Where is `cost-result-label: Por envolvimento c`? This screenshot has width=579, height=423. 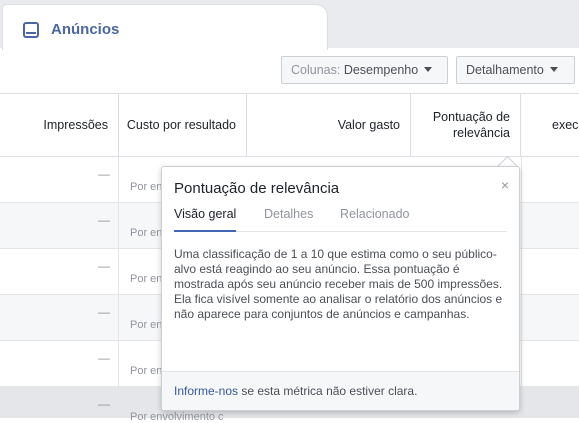 cost-result-label: Por envolvimento c is located at coordinates (177, 417).